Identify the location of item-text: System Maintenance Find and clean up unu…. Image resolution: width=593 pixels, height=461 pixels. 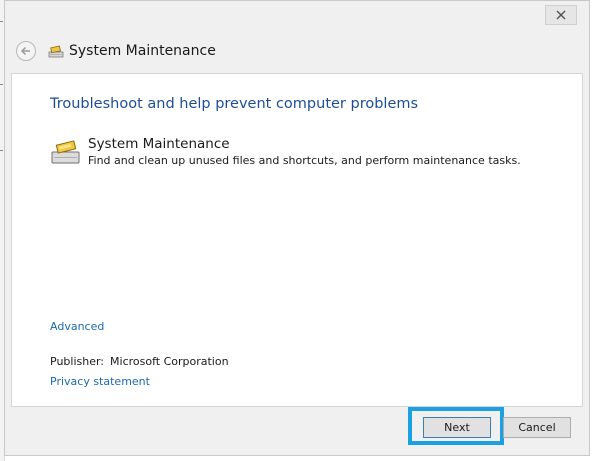
(304, 152).